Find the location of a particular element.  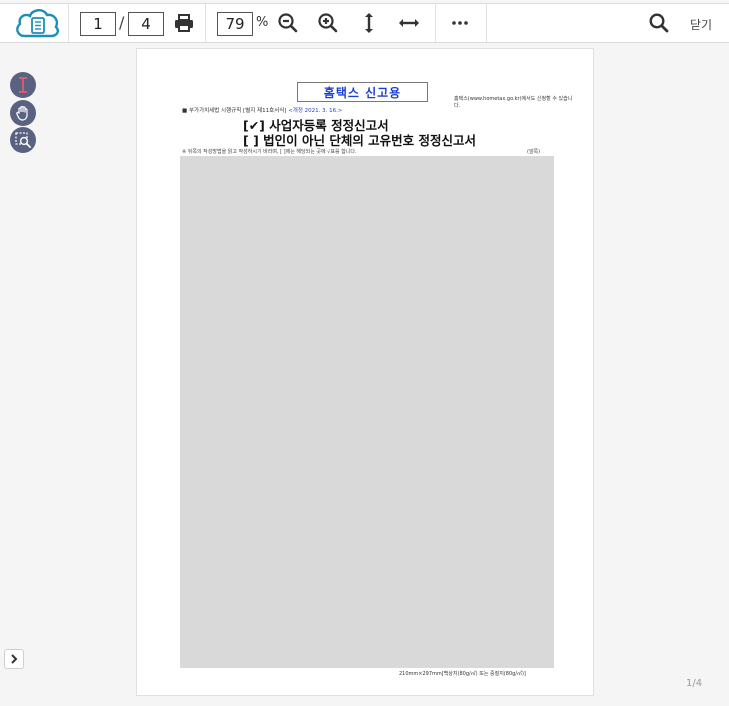

fit-width-icon is located at coordinates (409, 23).